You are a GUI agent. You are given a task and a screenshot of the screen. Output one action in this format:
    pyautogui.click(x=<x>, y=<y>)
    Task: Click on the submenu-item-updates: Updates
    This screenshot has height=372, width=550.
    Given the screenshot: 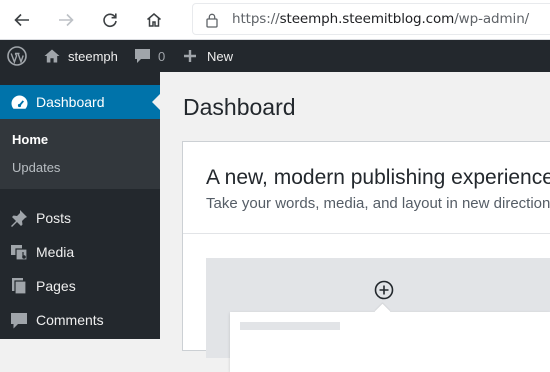 What is the action you would take?
    pyautogui.click(x=36, y=167)
    